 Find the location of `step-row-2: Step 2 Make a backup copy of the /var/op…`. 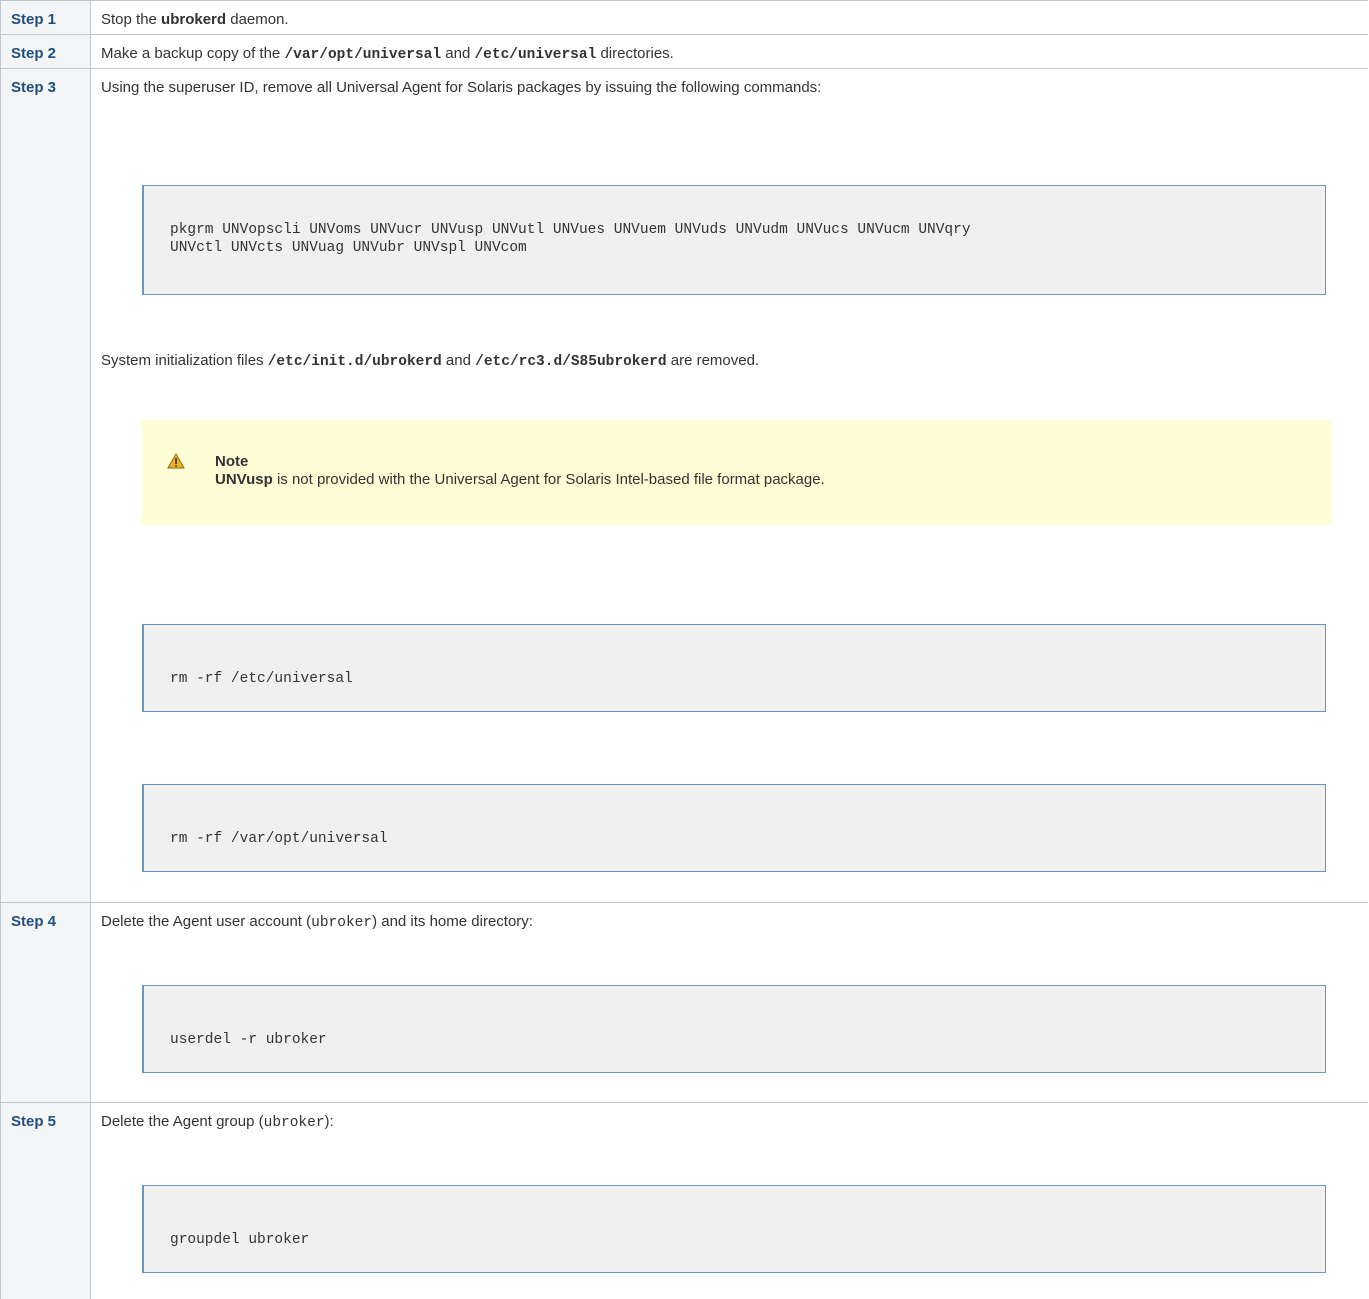

step-row-2: Step 2 Make a backup copy of the /var/op… is located at coordinates (684, 51).